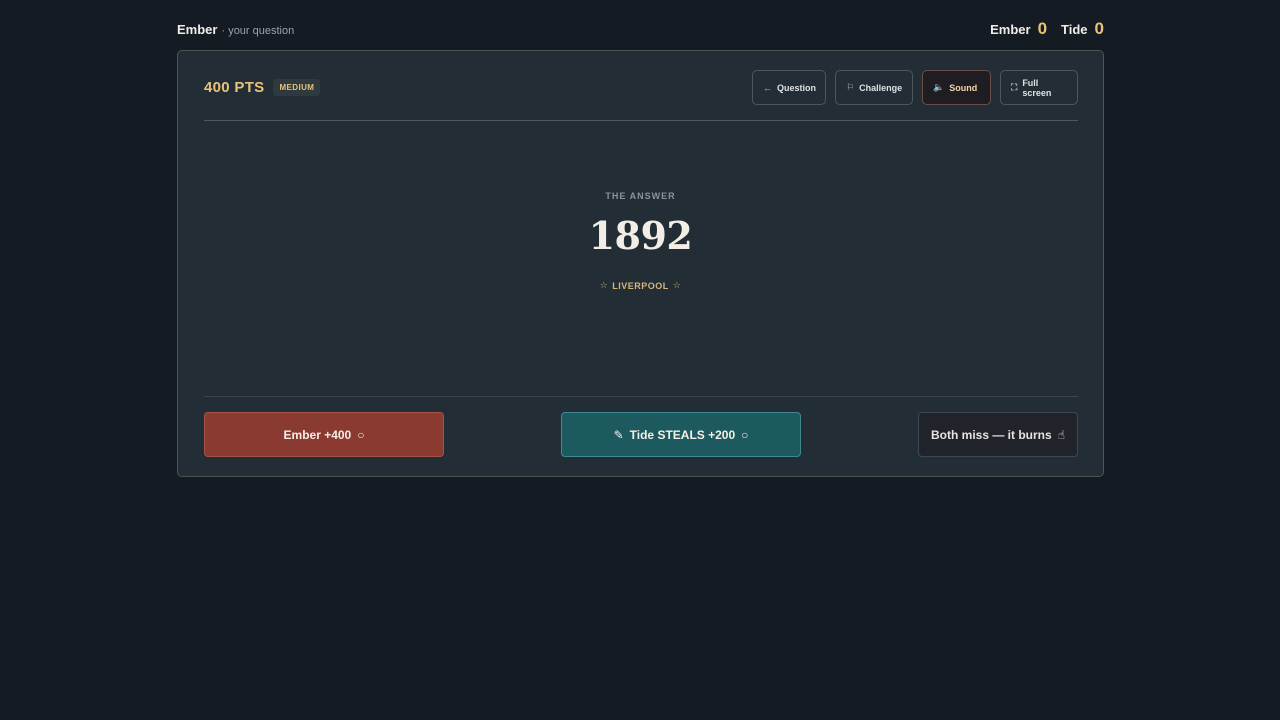 This screenshot has height=720, width=1280. What do you see at coordinates (767, 87) in the screenshot?
I see `arrow-left-icon: ←` at bounding box center [767, 87].